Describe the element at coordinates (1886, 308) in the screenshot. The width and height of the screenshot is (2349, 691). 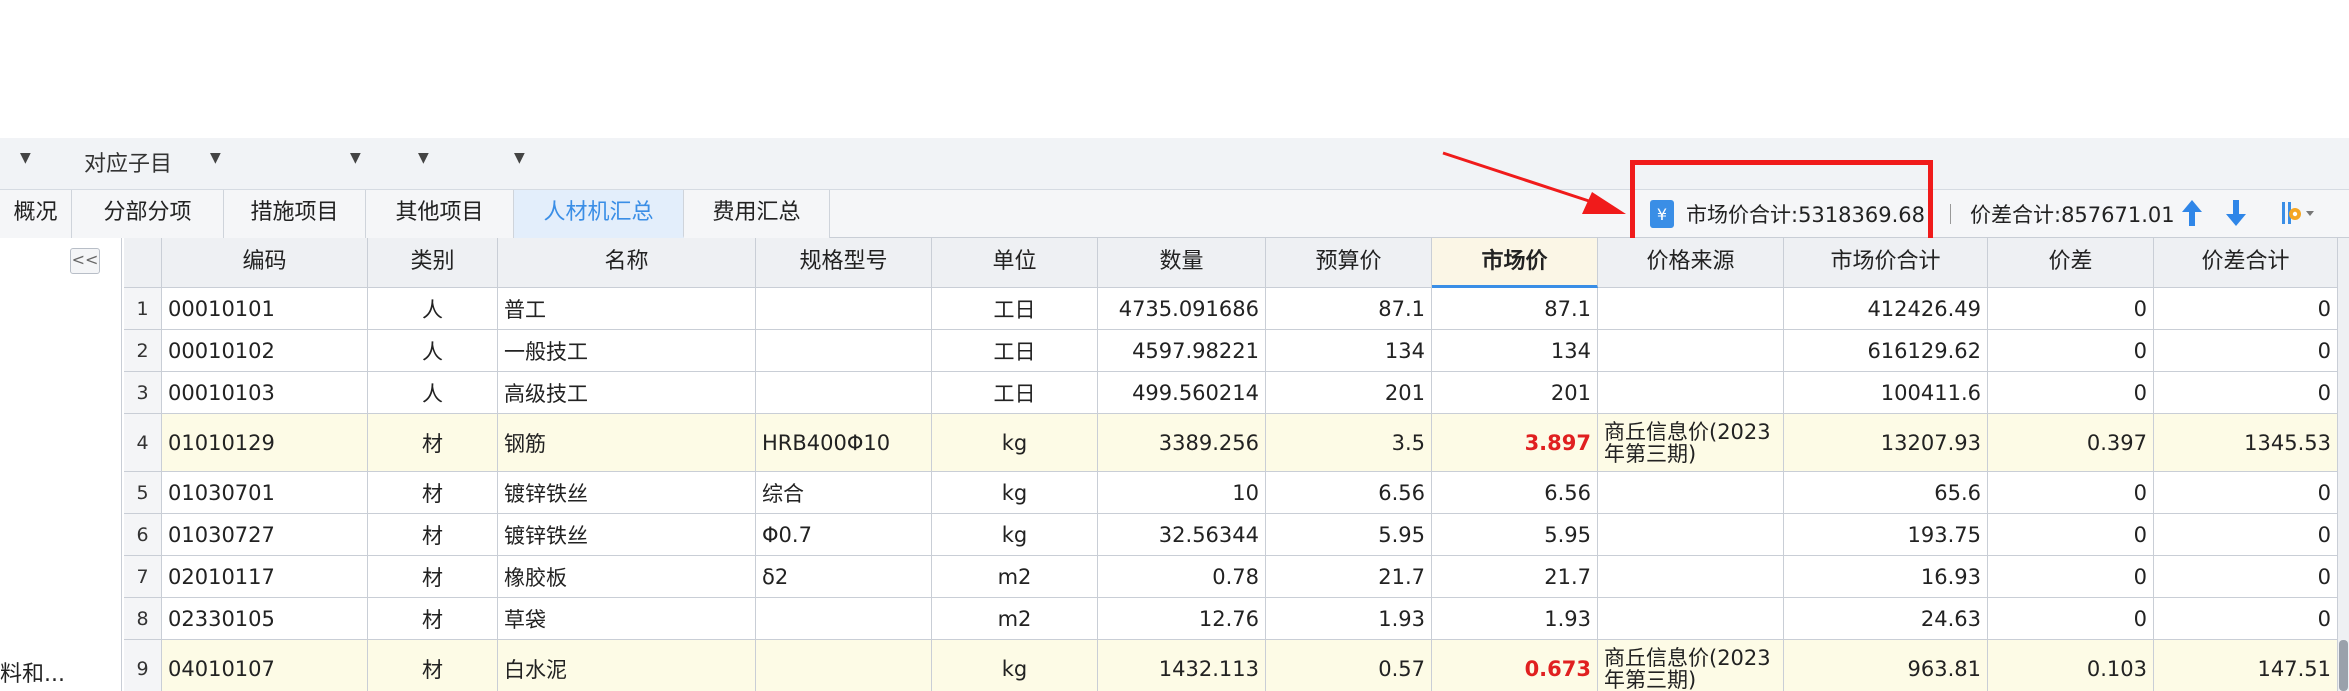
I see `cell-market-total: 412426.49` at that location.